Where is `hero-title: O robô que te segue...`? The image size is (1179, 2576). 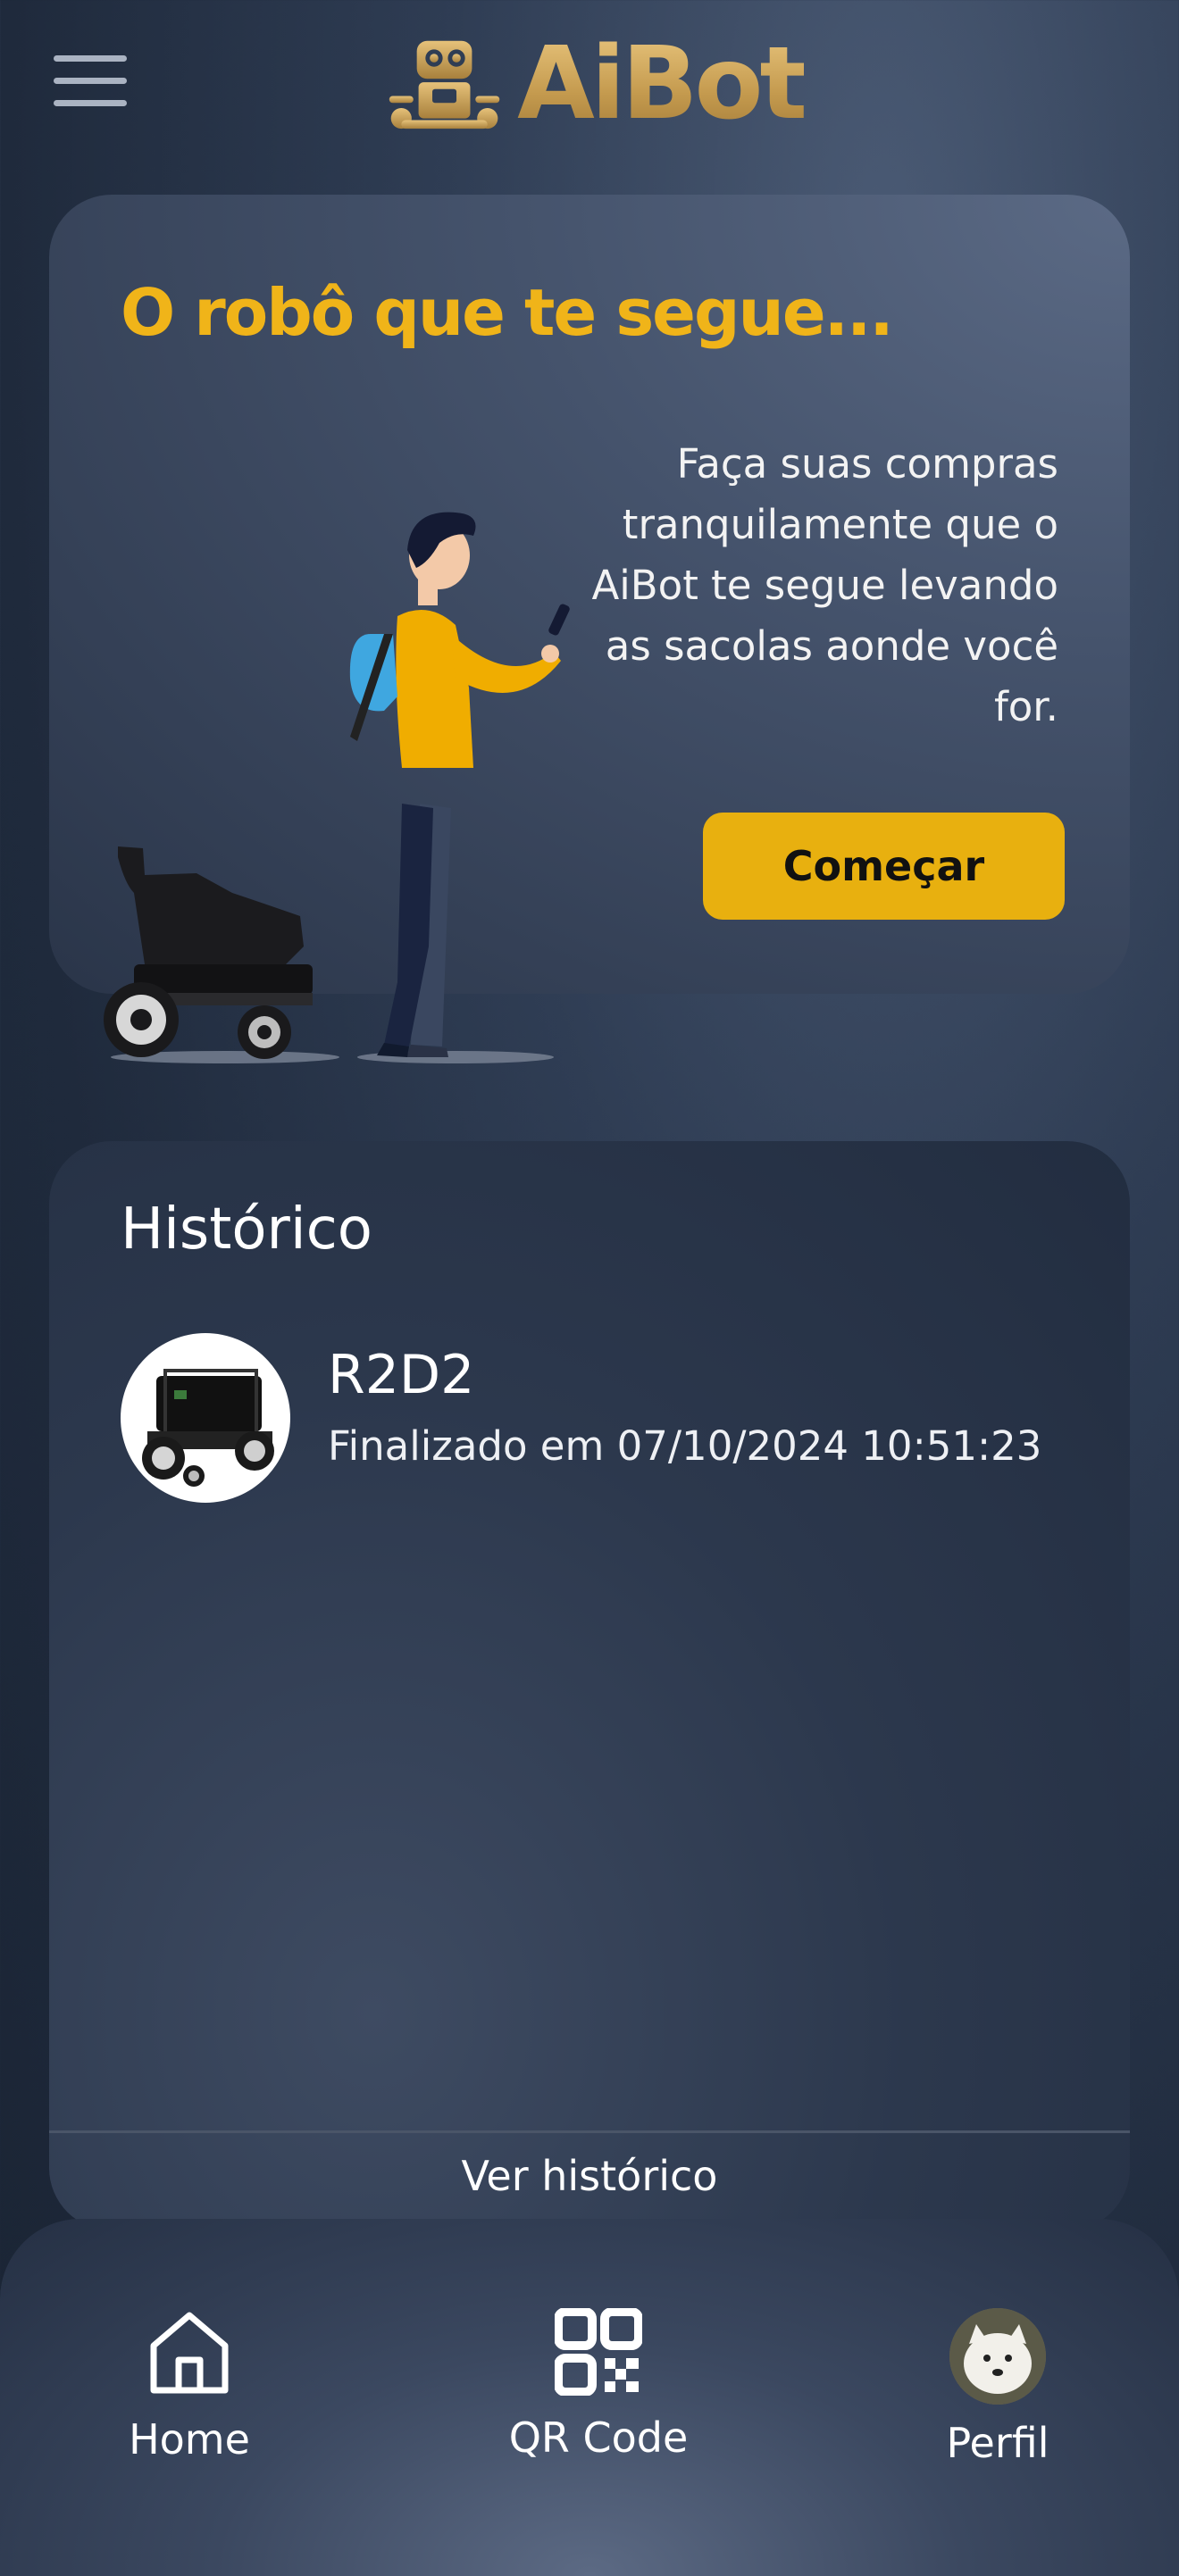 hero-title: O robô que te segue... is located at coordinates (507, 312).